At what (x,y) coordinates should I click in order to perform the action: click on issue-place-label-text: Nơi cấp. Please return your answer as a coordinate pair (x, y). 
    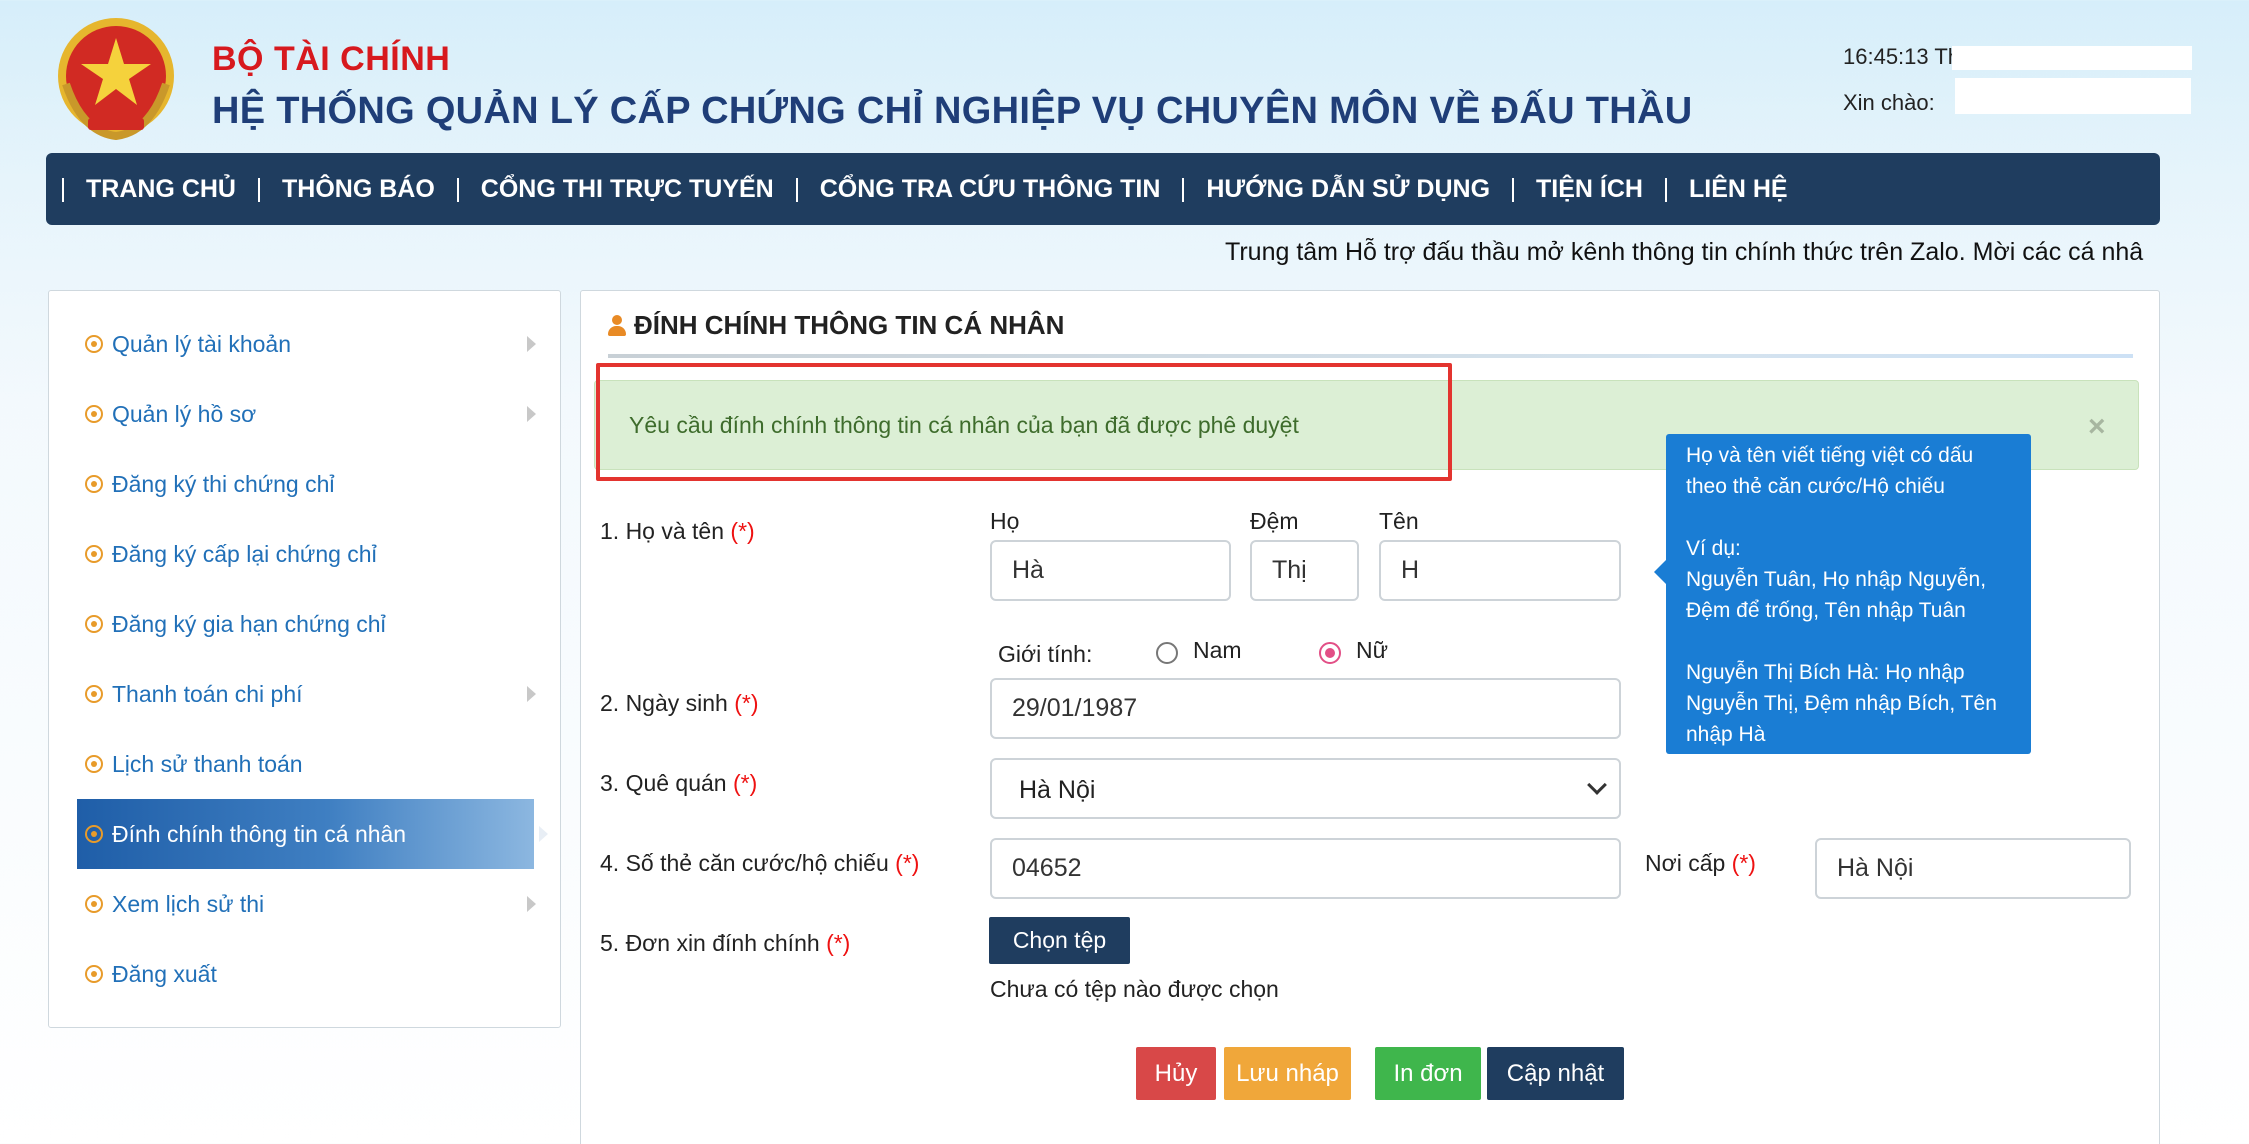
    Looking at the image, I should click on (1685, 863).